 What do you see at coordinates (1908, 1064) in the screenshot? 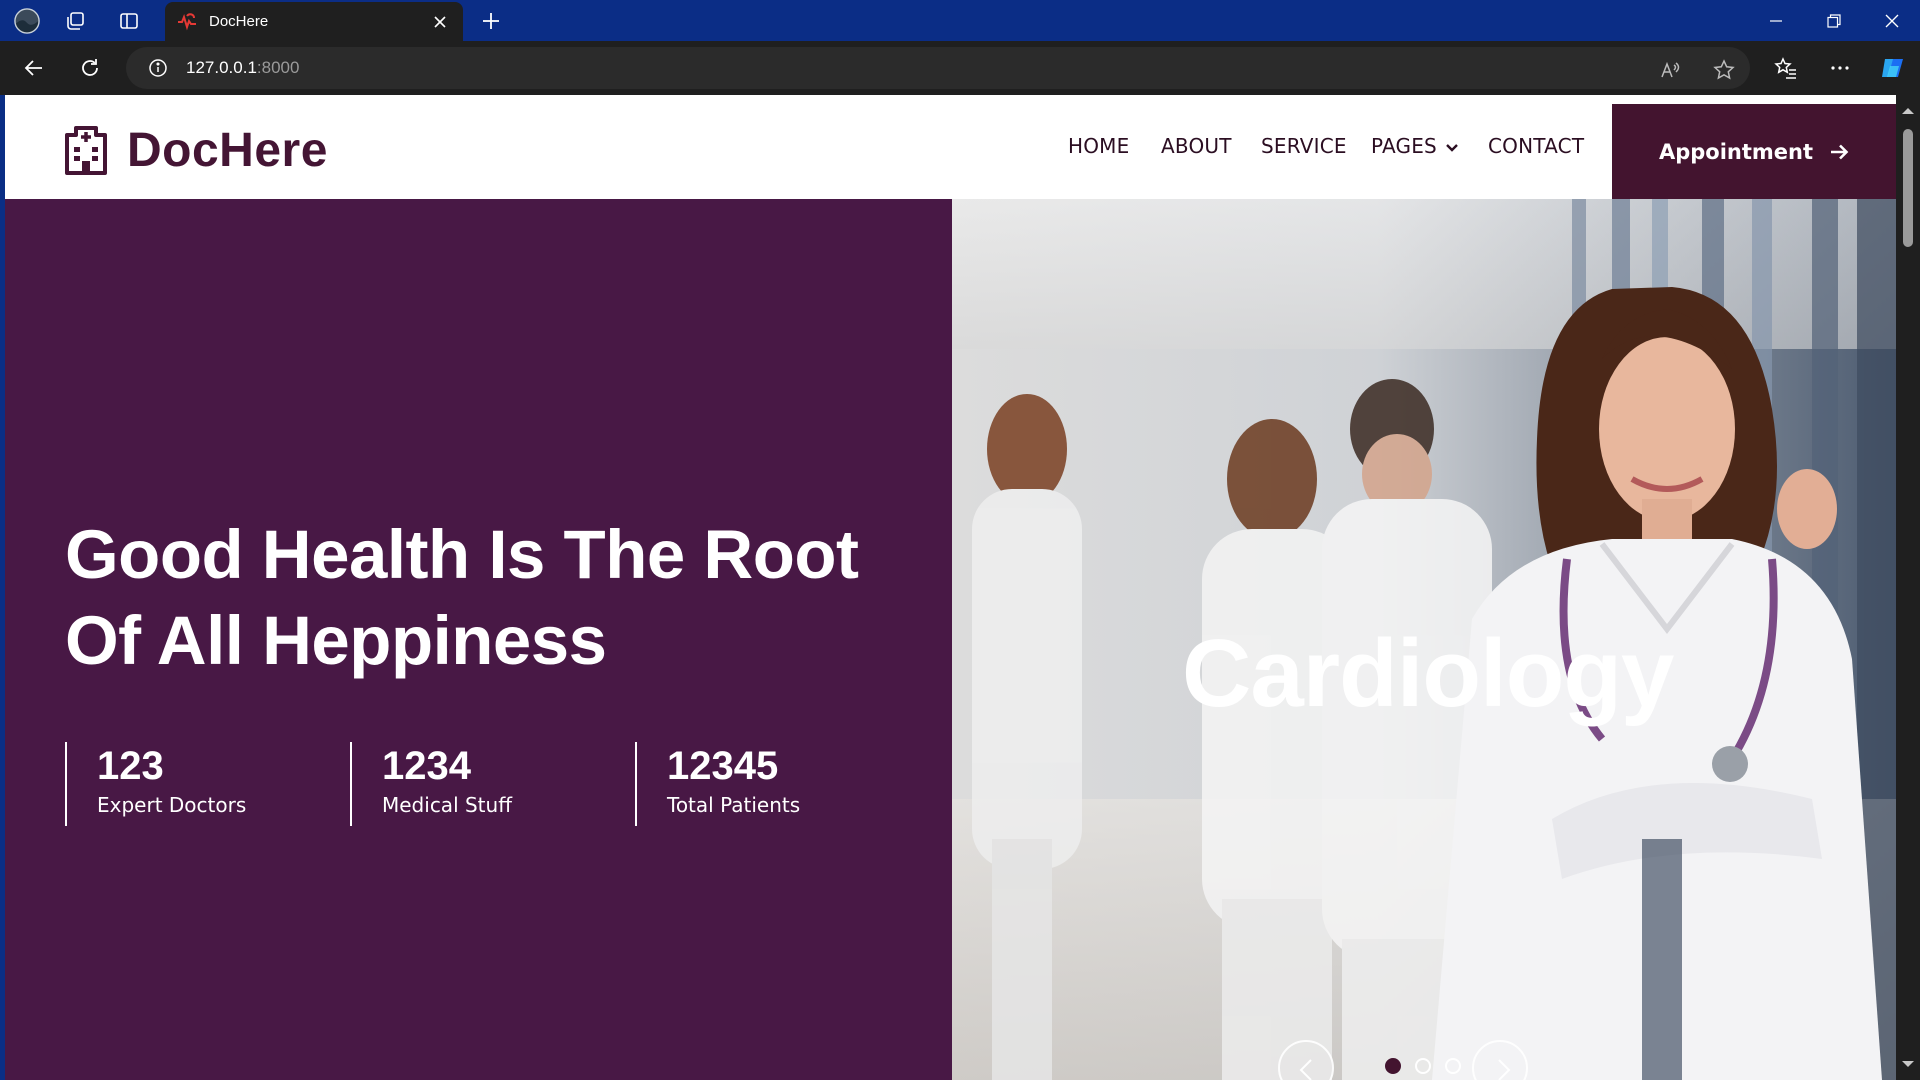
I see `scroll-down-icon` at bounding box center [1908, 1064].